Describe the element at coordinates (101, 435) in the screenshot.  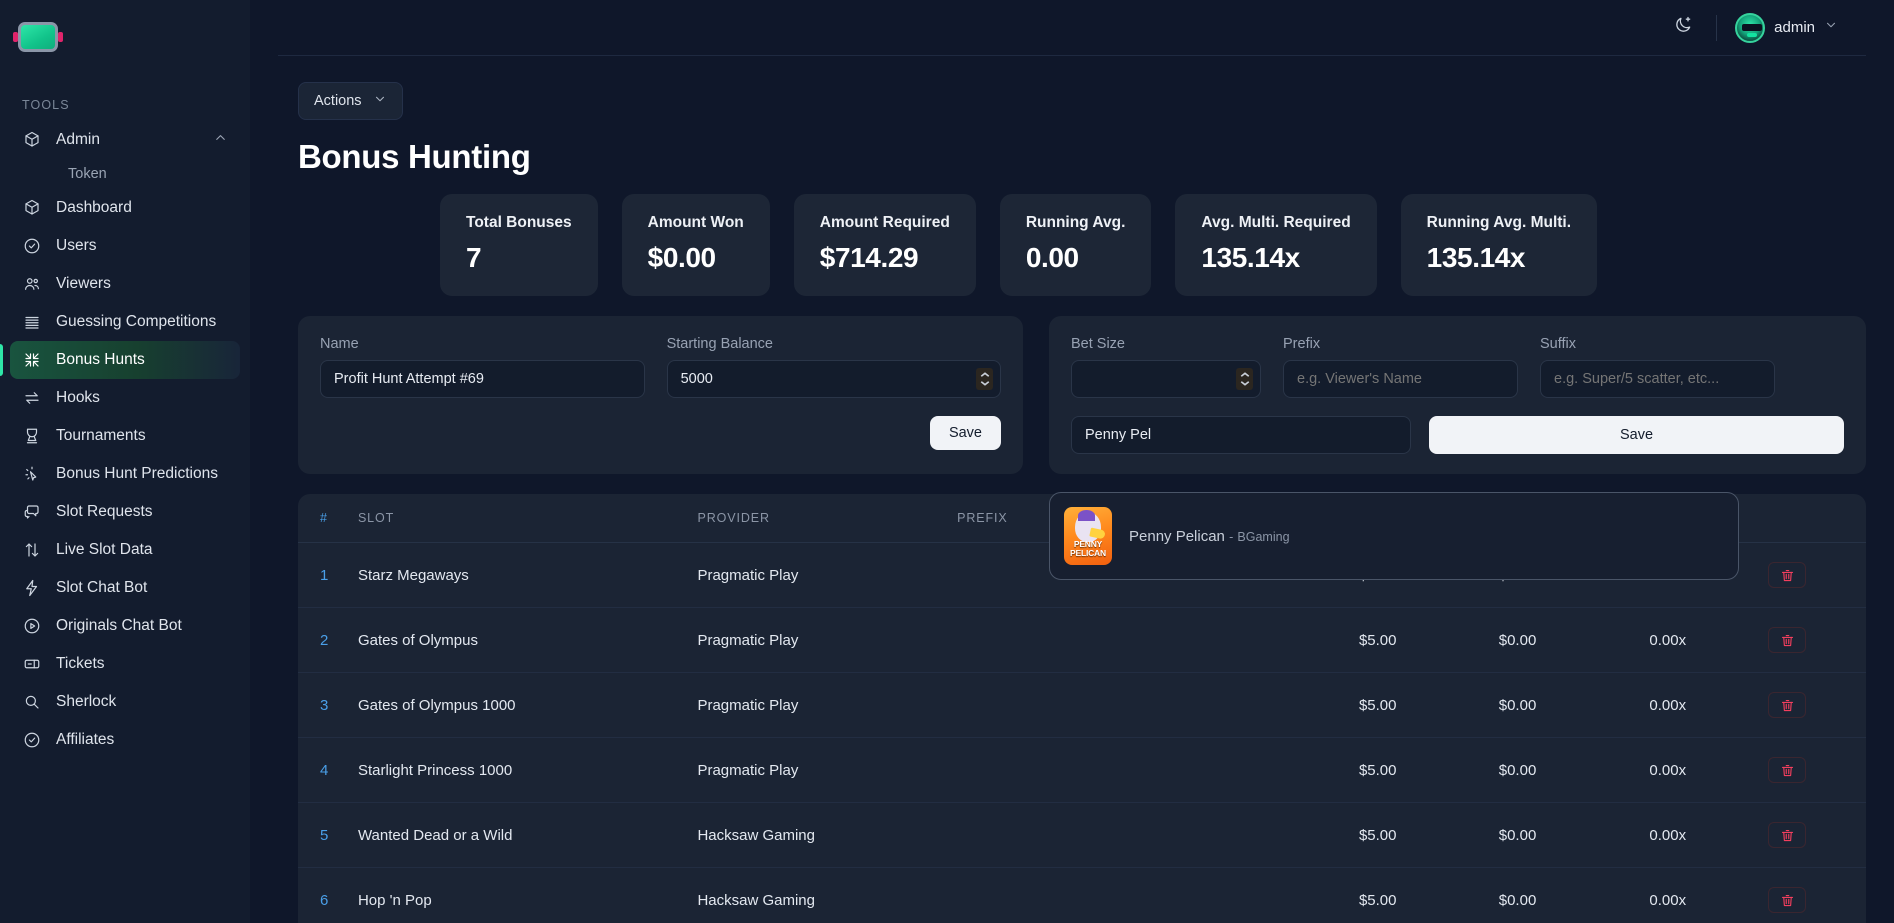
I see `sidebar-item-label: Tournaments` at that location.